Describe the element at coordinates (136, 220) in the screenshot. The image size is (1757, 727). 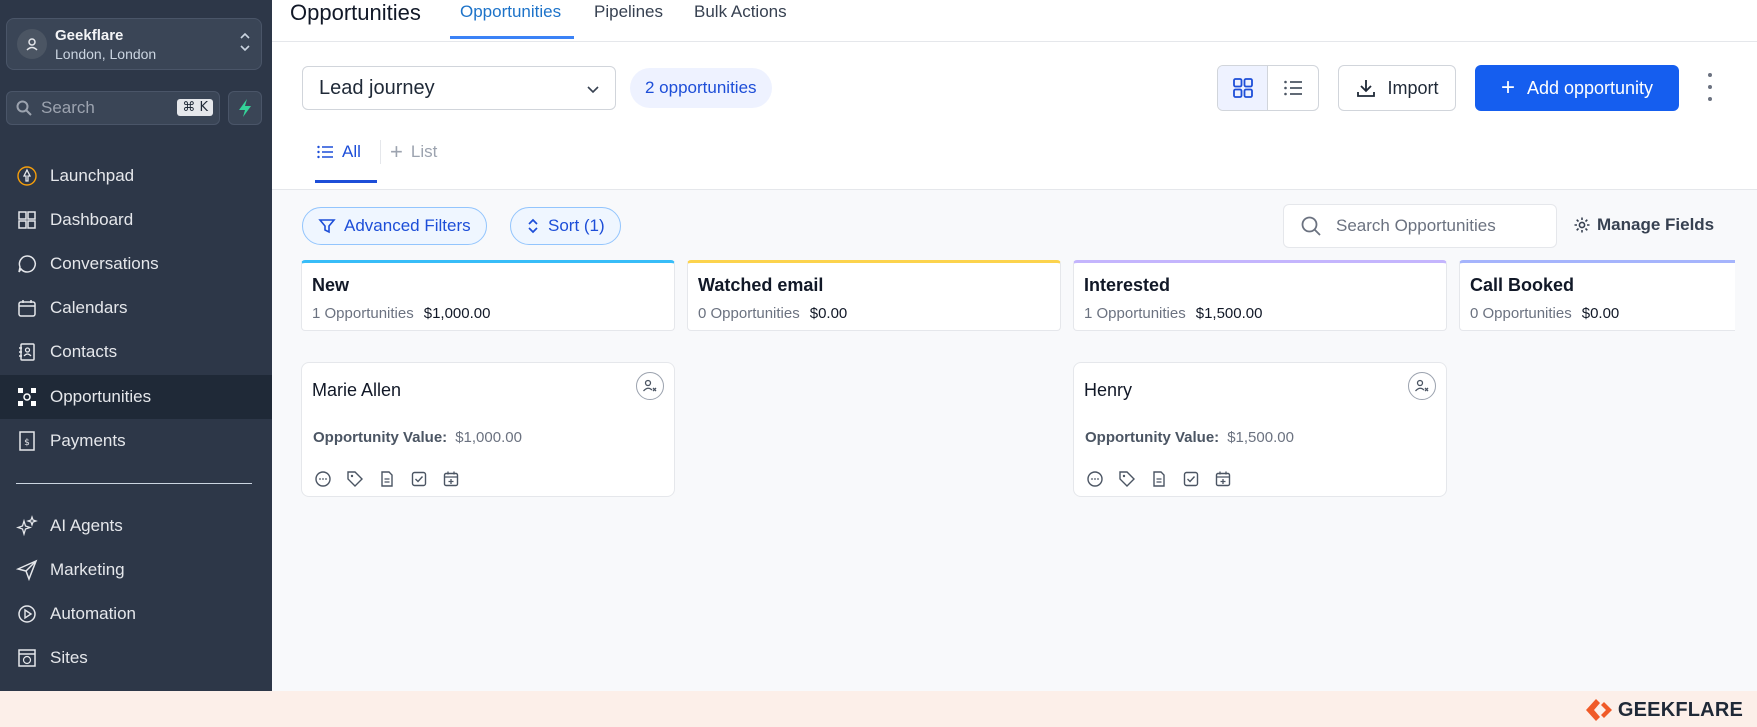
I see `sidebar-item-dashboard: Dashboard` at that location.